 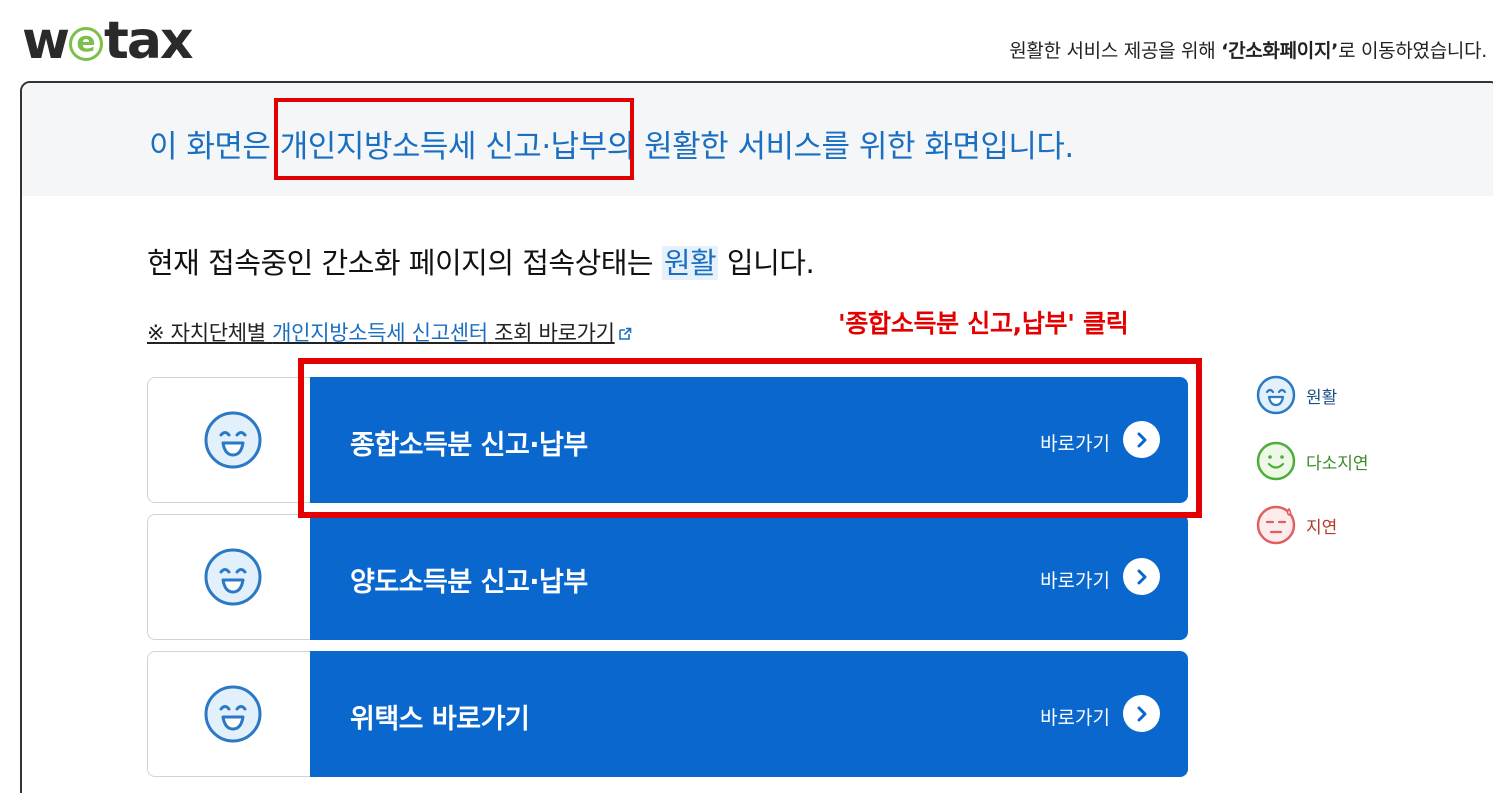 I want to click on service-row-transfer: 양도소득분 신고·납부 바로가기, so click(x=667, y=577).